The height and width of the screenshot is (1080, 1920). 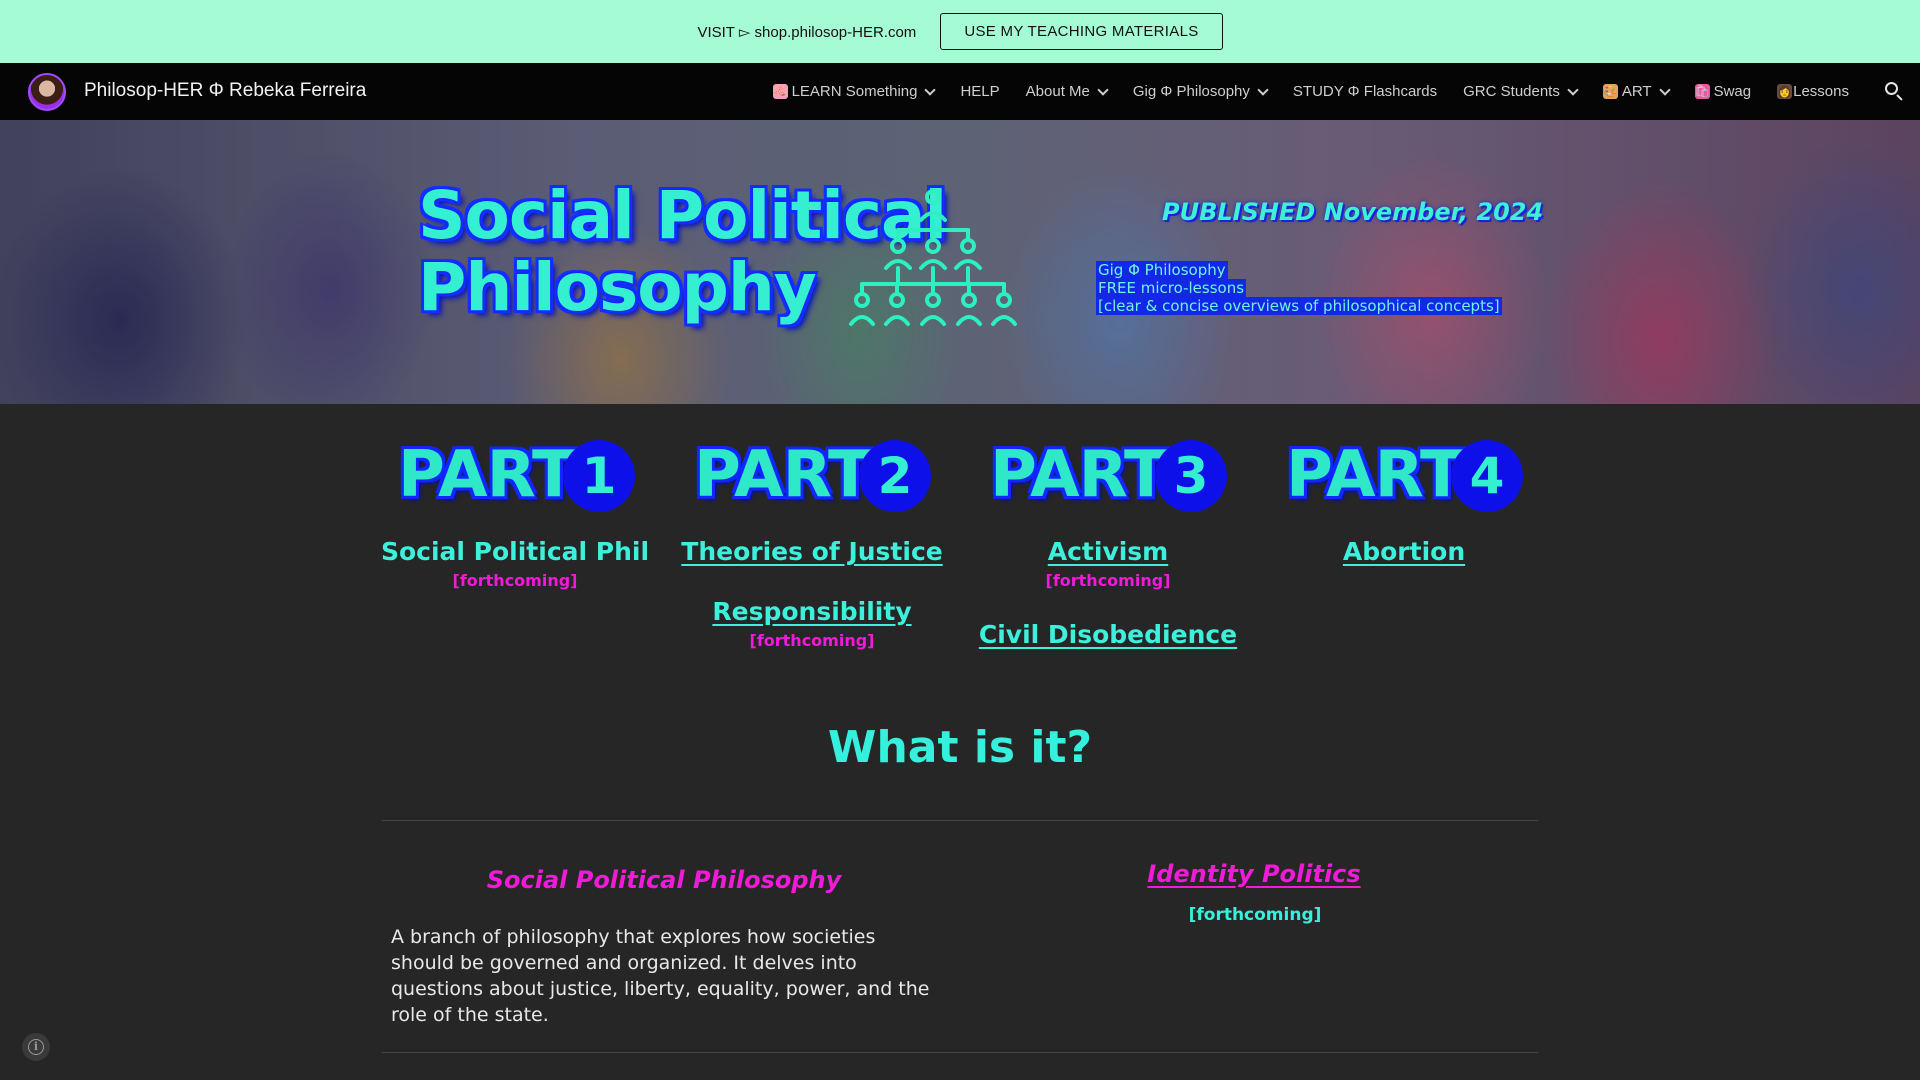 What do you see at coordinates (1254, 874) in the screenshot?
I see `identity-politics-link: Identity Politics` at bounding box center [1254, 874].